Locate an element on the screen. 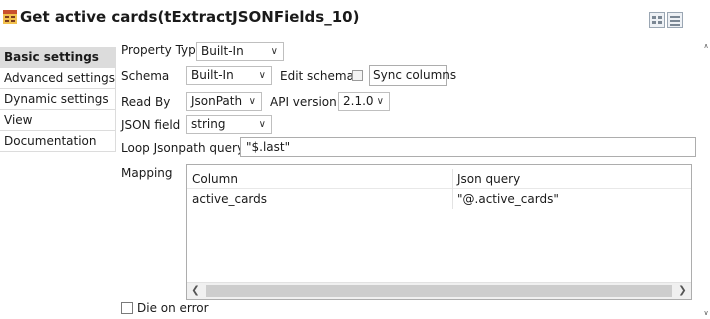 The width and height of the screenshot is (710, 319). read-by-select: JsonPath ∨ is located at coordinates (224, 101).